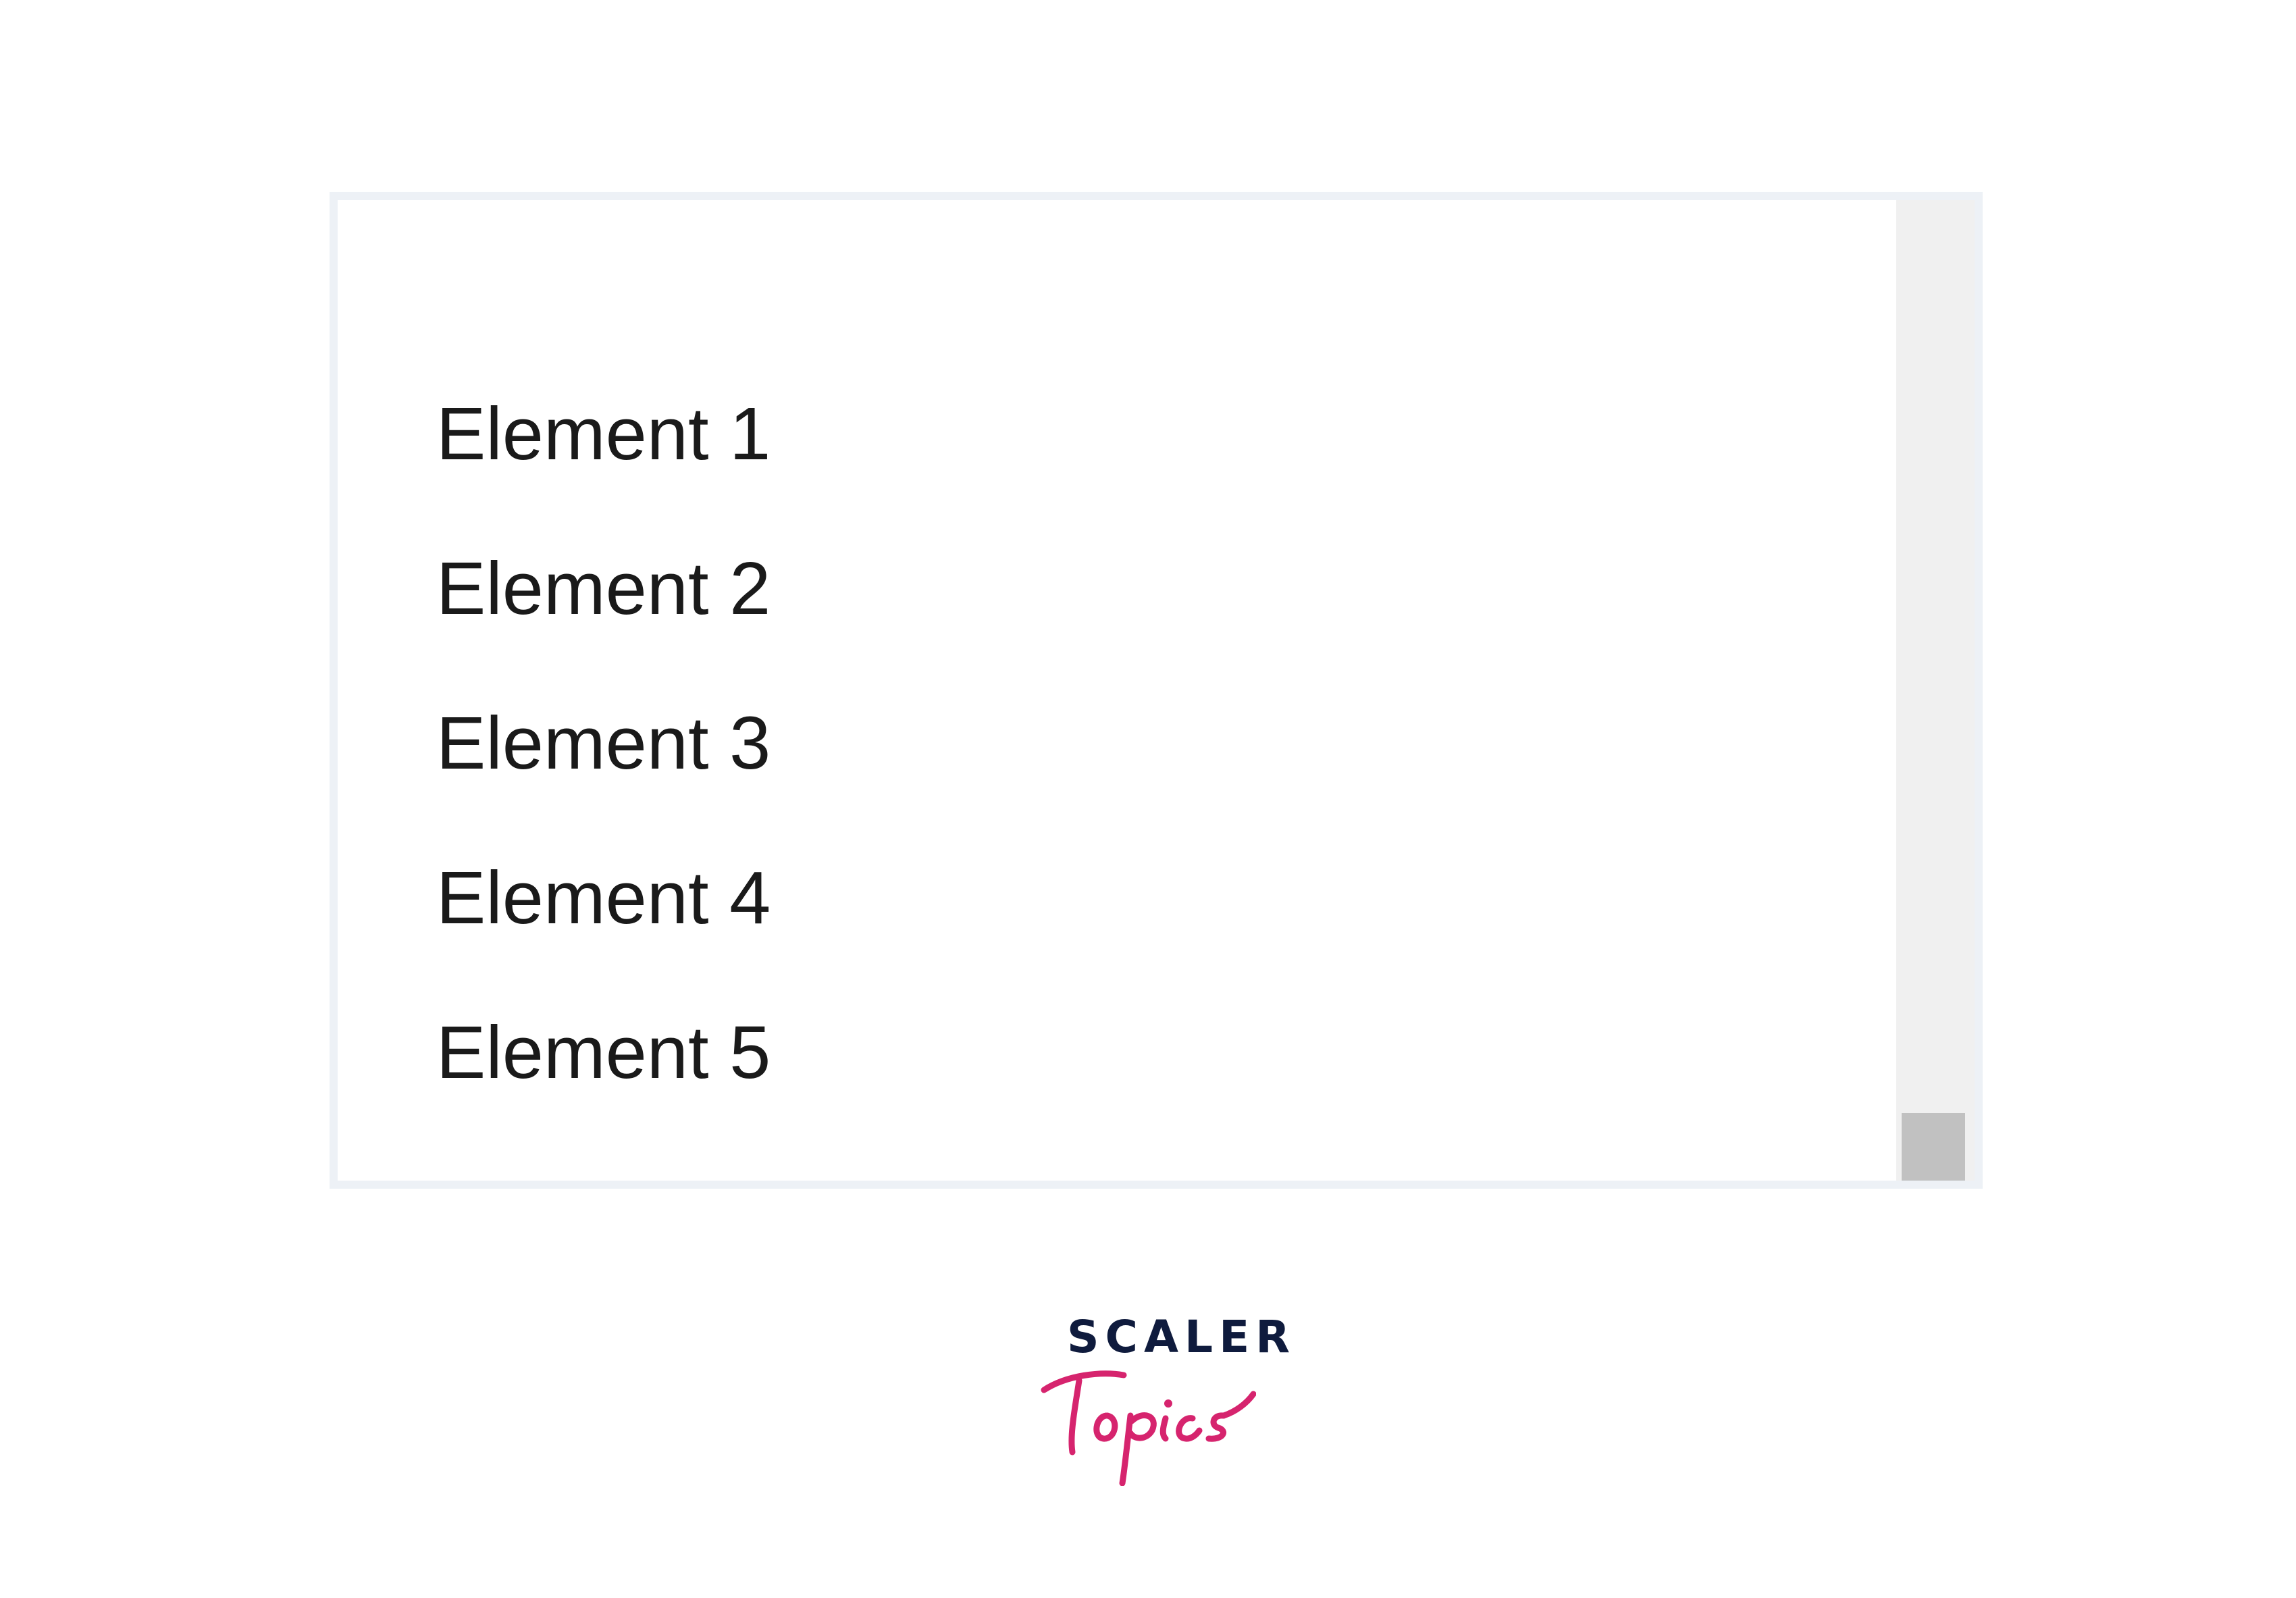 The height and width of the screenshot is (1598, 2296). I want to click on list-item: Element 3, so click(603, 744).